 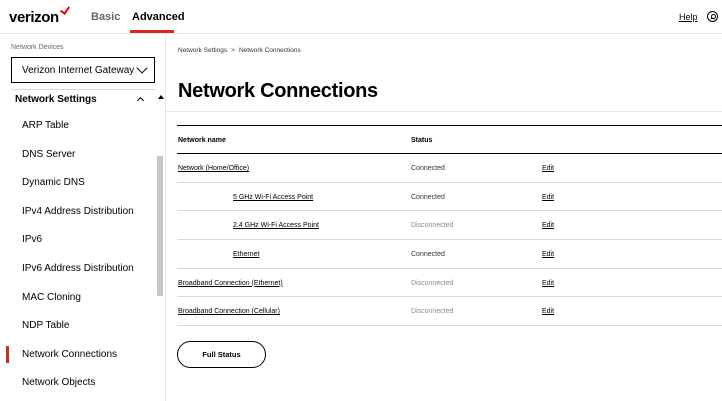 I want to click on sidebar-item-dynamic-dns: Dynamic DNS, so click(x=77, y=182).